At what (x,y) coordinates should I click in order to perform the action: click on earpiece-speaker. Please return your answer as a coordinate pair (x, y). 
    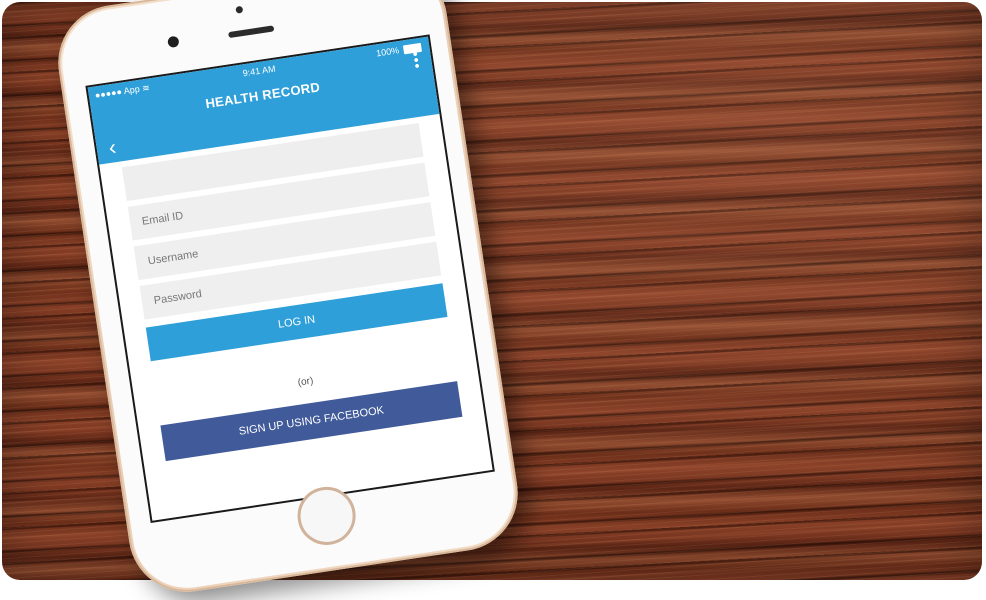
    Looking at the image, I should click on (251, 32).